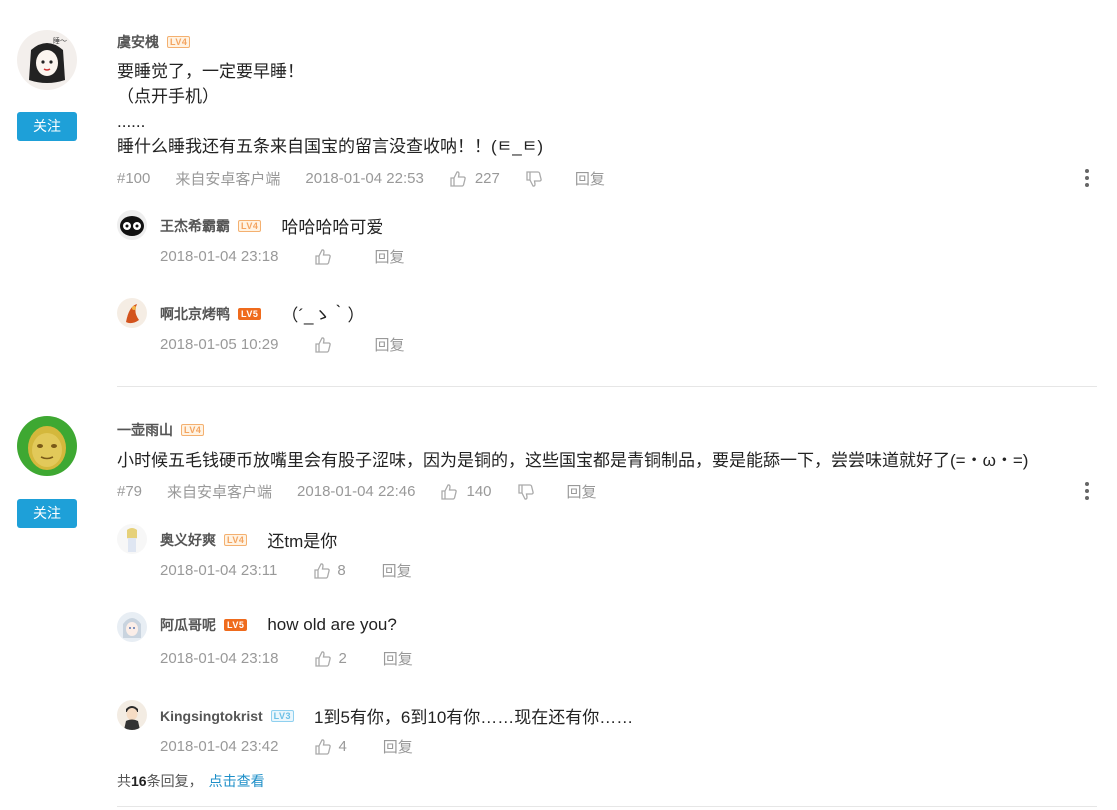 The image size is (1117, 810). Describe the element at coordinates (356, 491) in the screenshot. I see `timestamp: 2018-01-04 22:46` at that location.